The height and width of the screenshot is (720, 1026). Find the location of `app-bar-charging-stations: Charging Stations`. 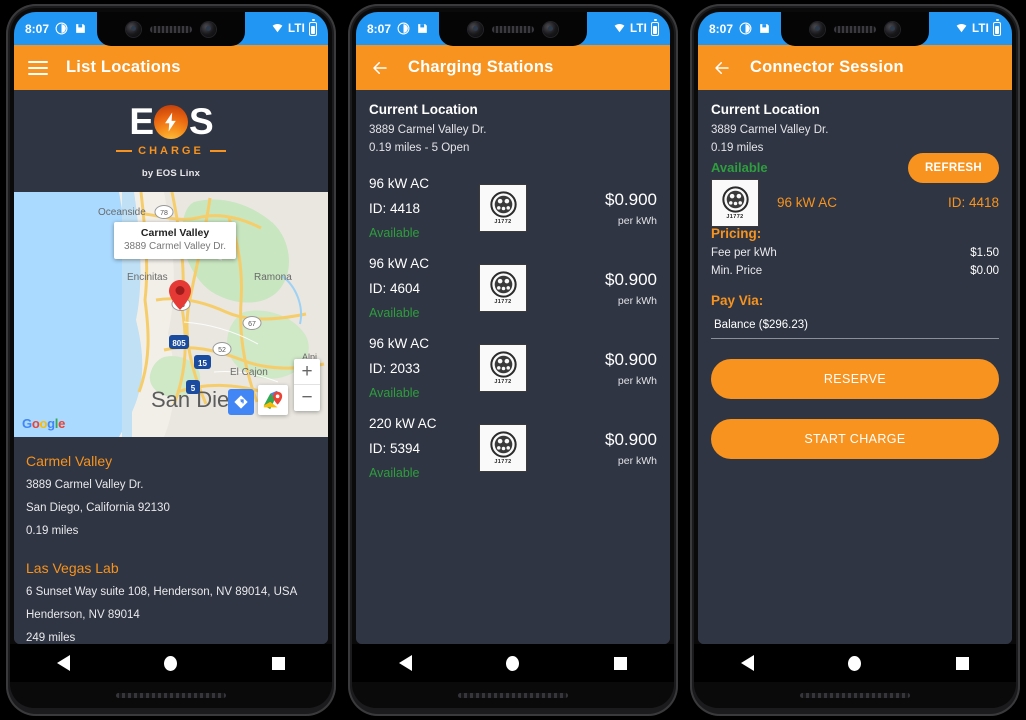

app-bar-charging-stations: Charging Stations is located at coordinates (513, 67).